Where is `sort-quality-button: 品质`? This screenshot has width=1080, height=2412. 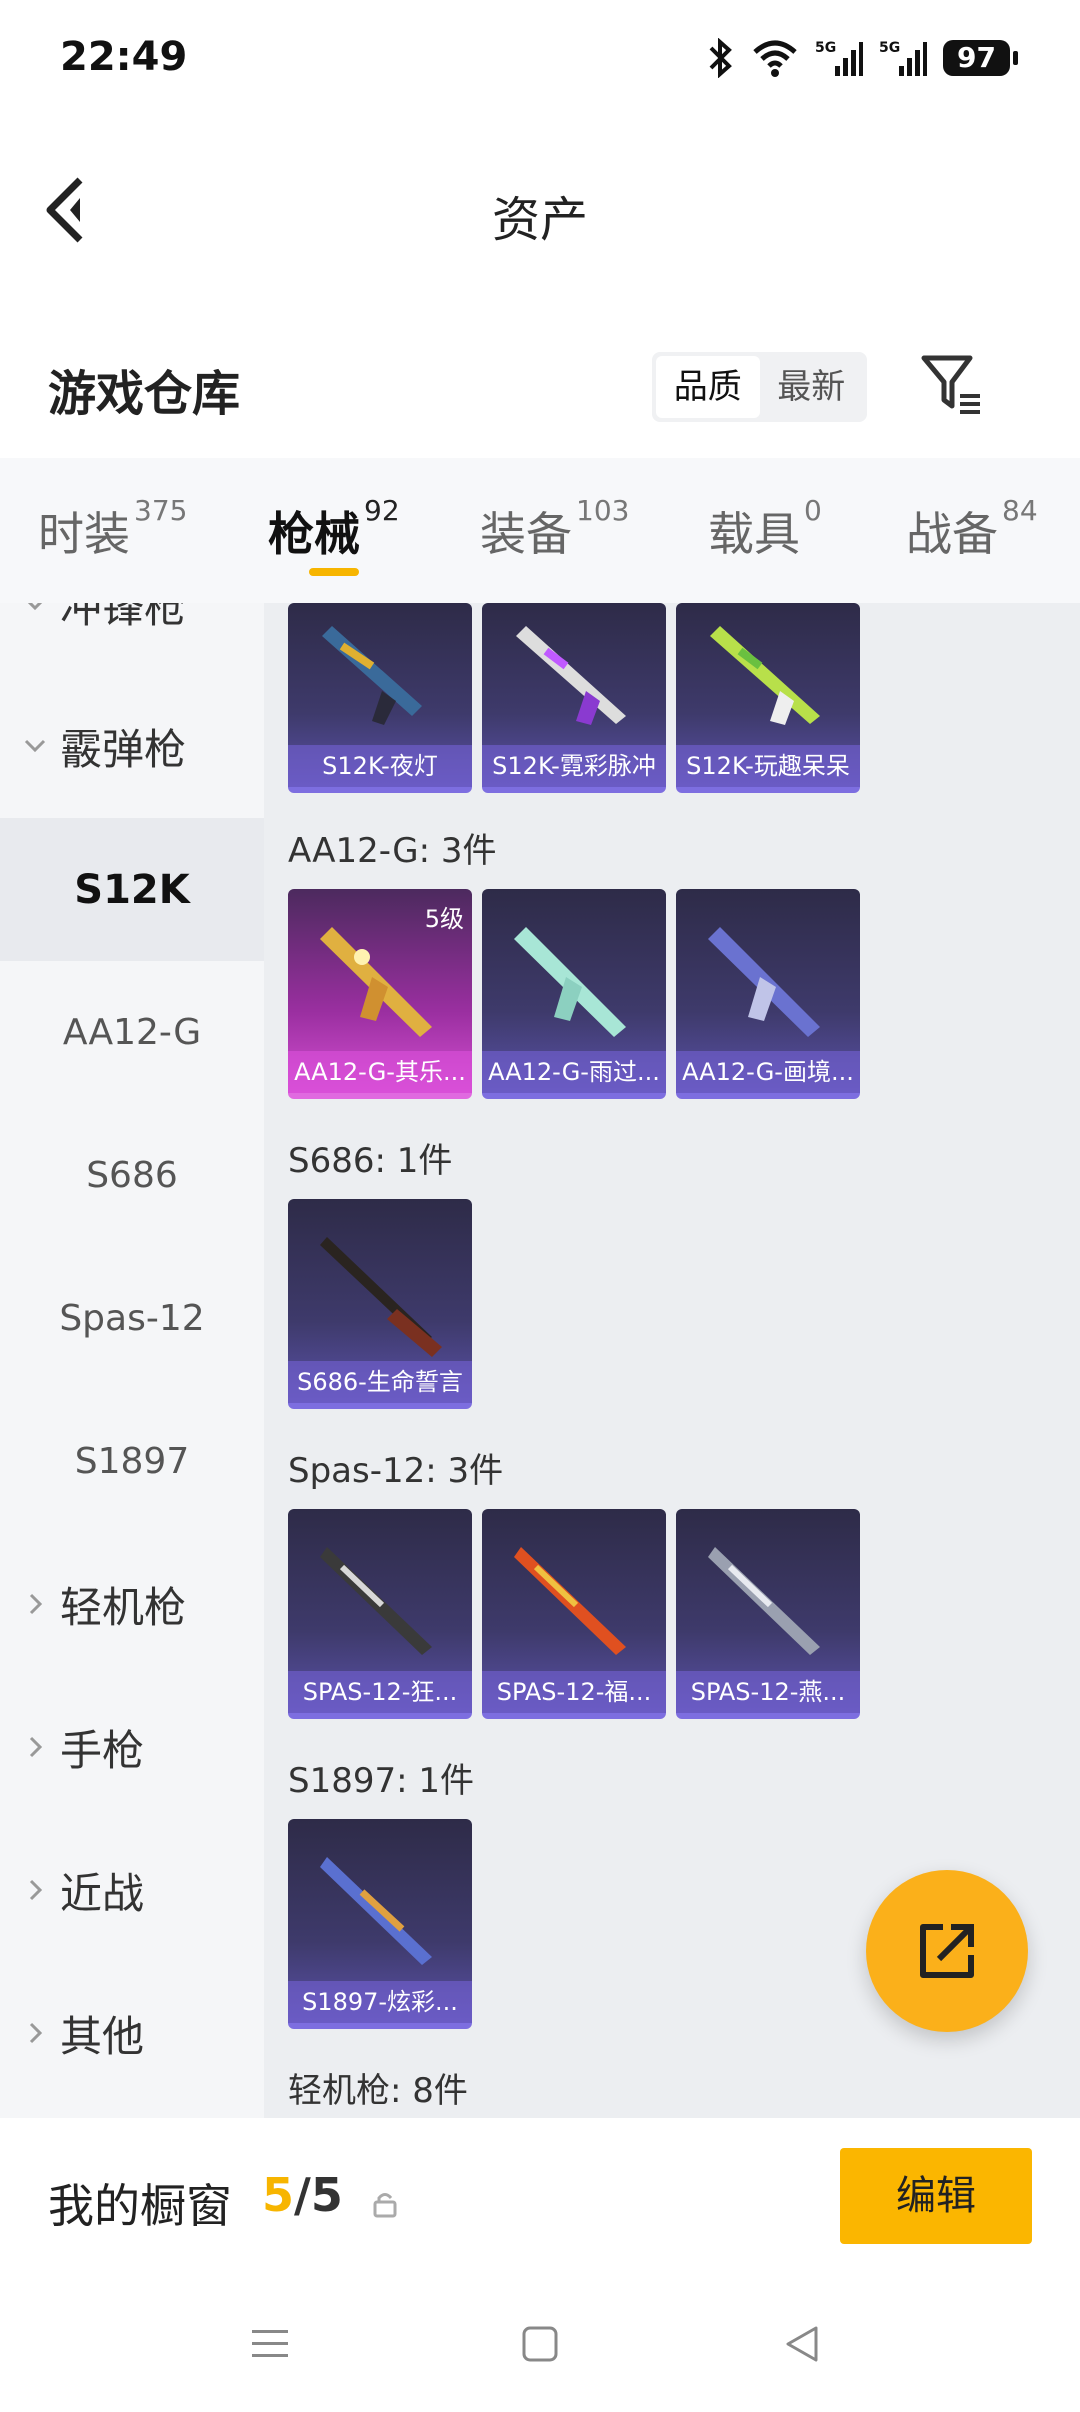
sort-quality-button: 品质 is located at coordinates (708, 387).